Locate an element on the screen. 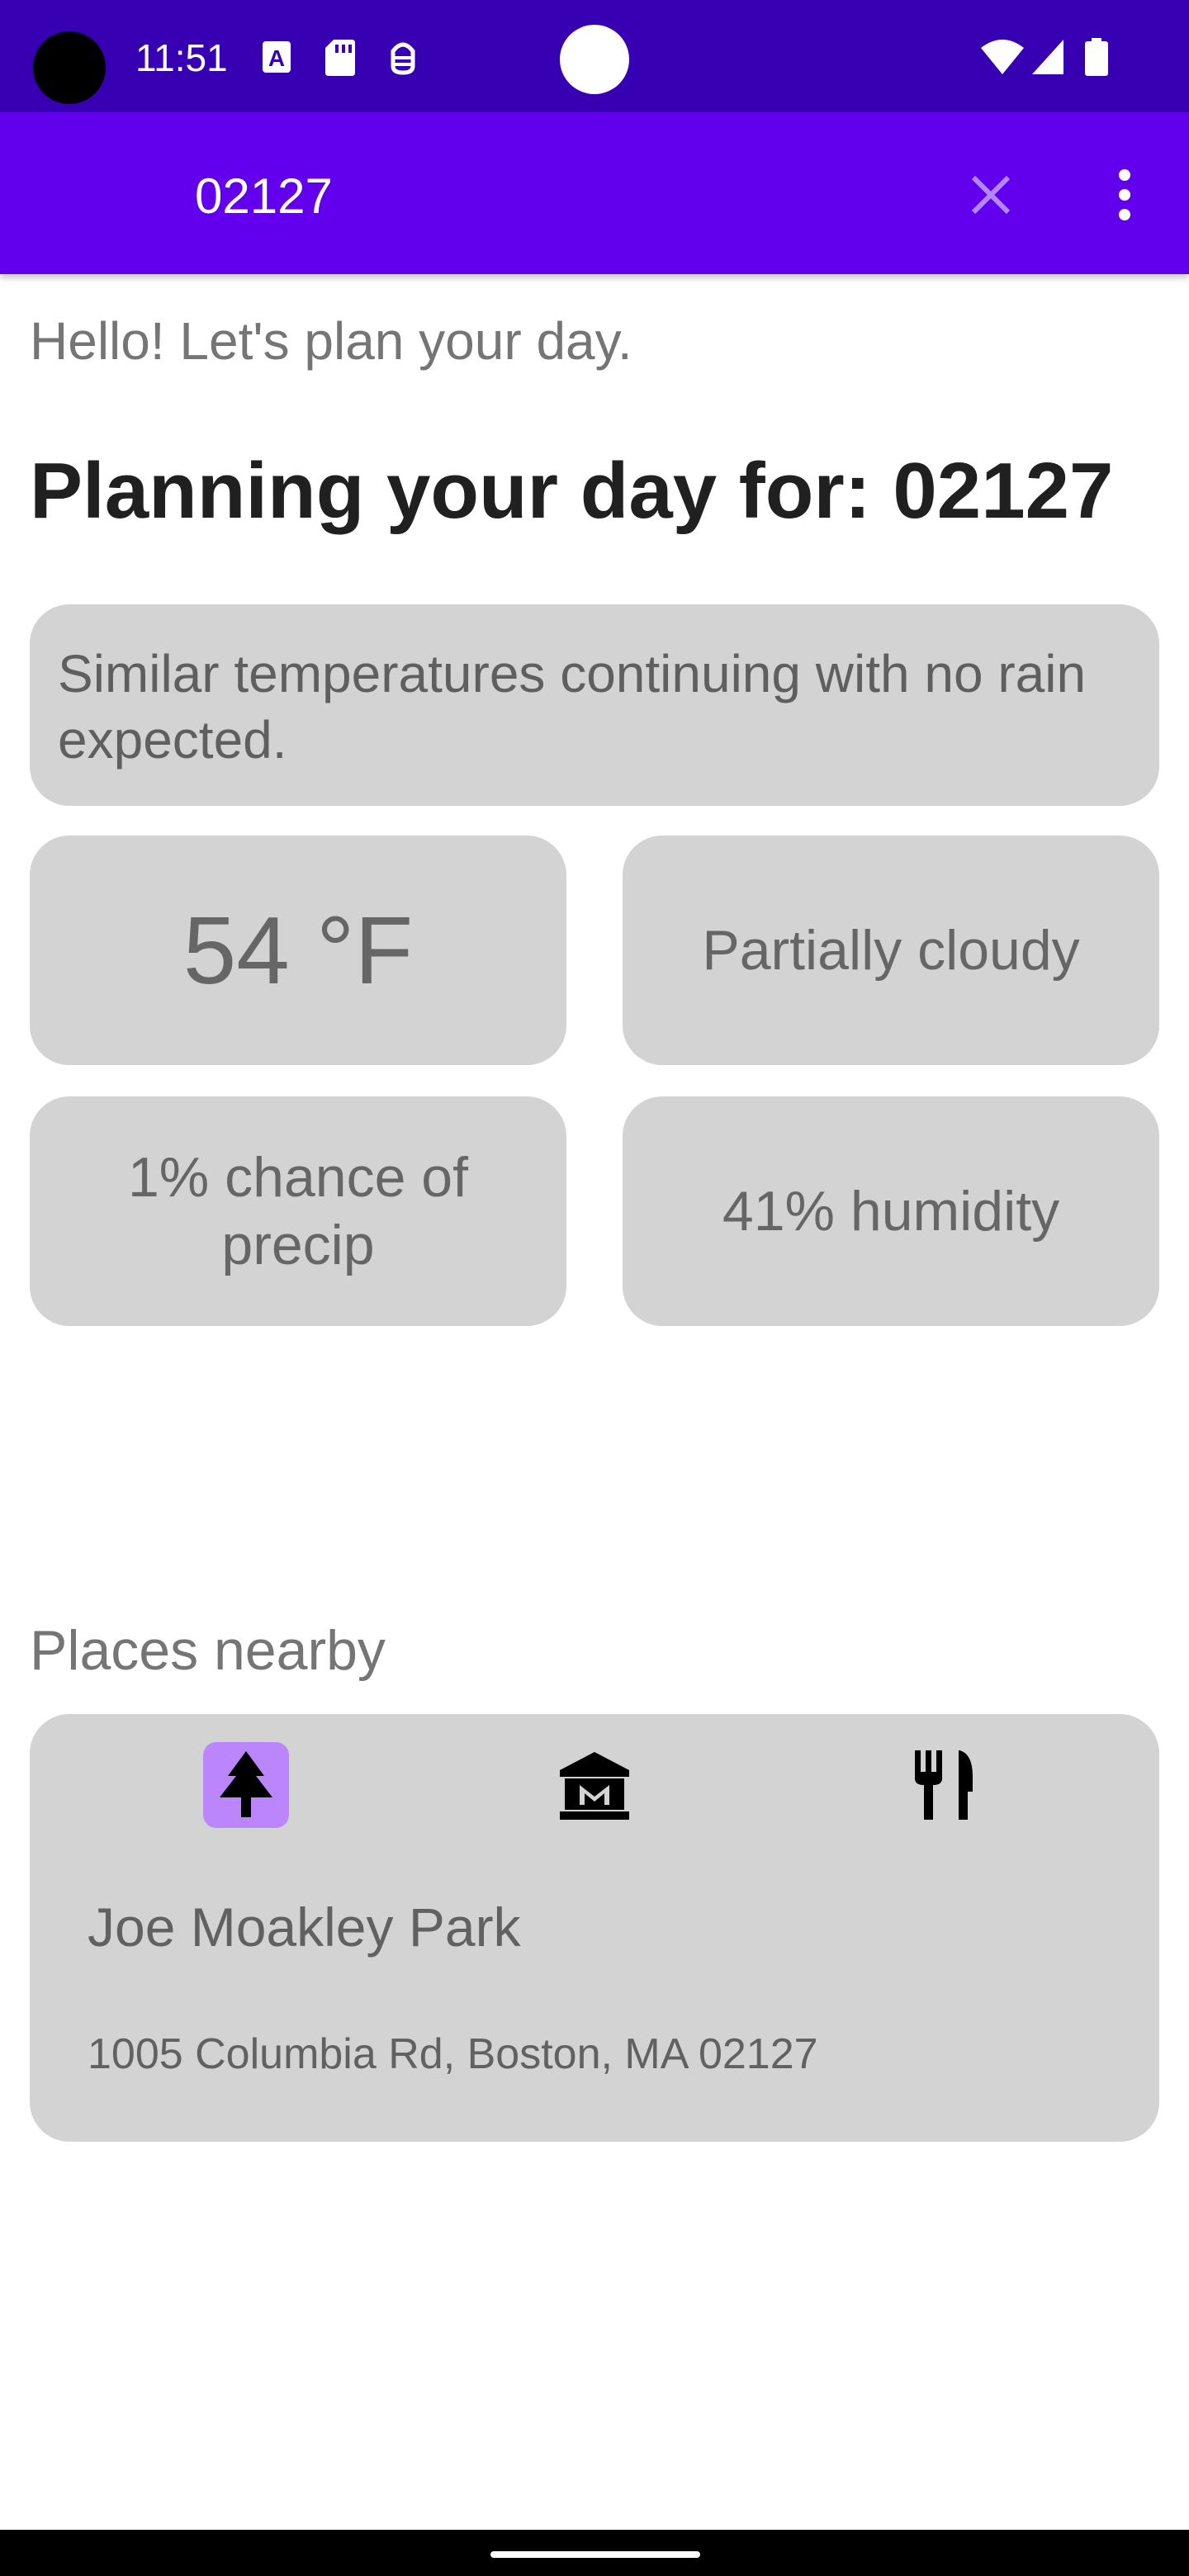  temperature-tile: 54 °F is located at coordinates (298, 950).